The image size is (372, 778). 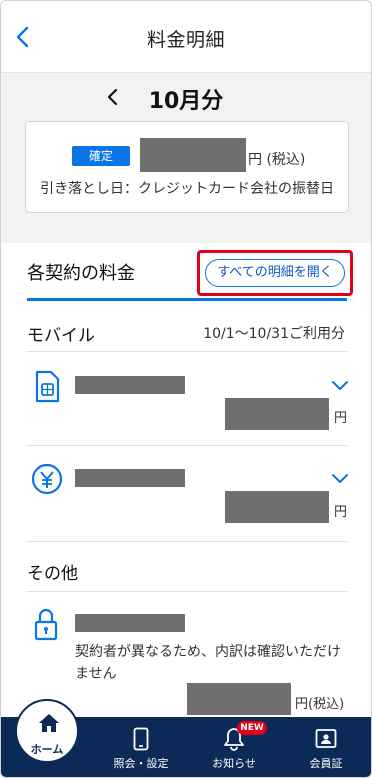 I want to click on status-badge: 確定, so click(x=101, y=156).